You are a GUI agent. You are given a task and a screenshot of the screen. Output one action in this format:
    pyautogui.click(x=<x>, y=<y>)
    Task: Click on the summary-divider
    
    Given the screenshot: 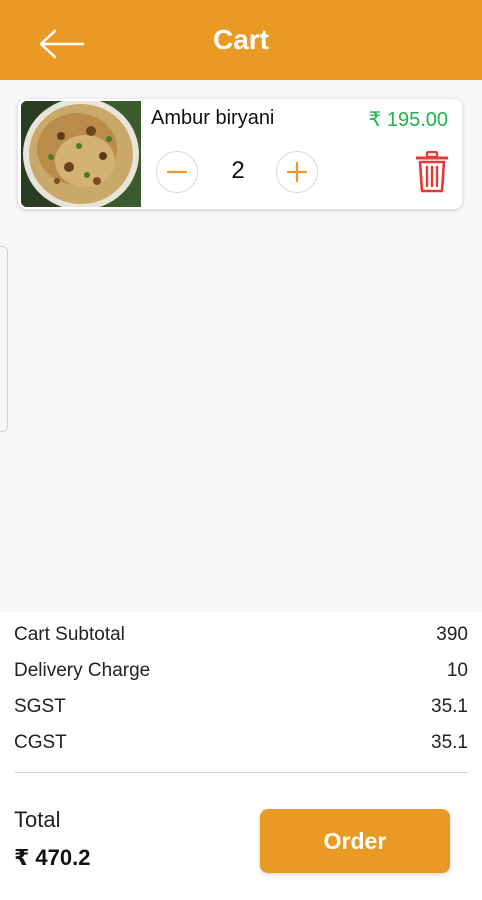 What is the action you would take?
    pyautogui.click(x=241, y=772)
    